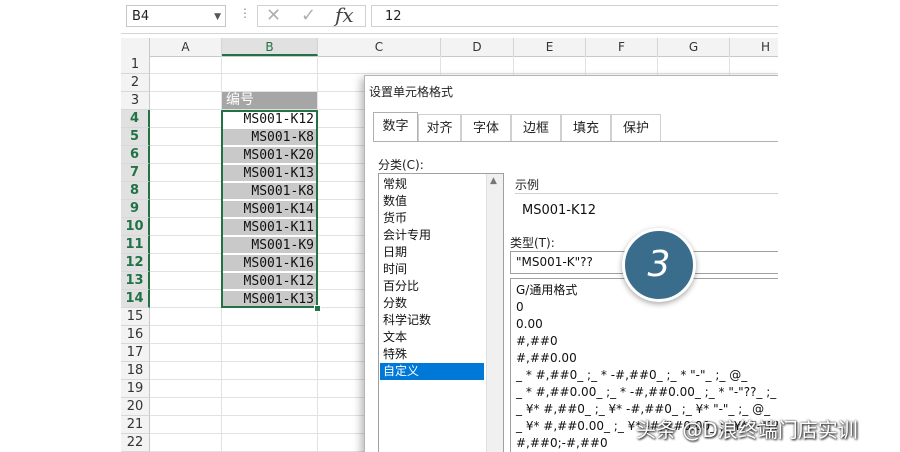 The height and width of the screenshot is (452, 900). What do you see at coordinates (135, 281) in the screenshot?
I see `row-header: 13` at bounding box center [135, 281].